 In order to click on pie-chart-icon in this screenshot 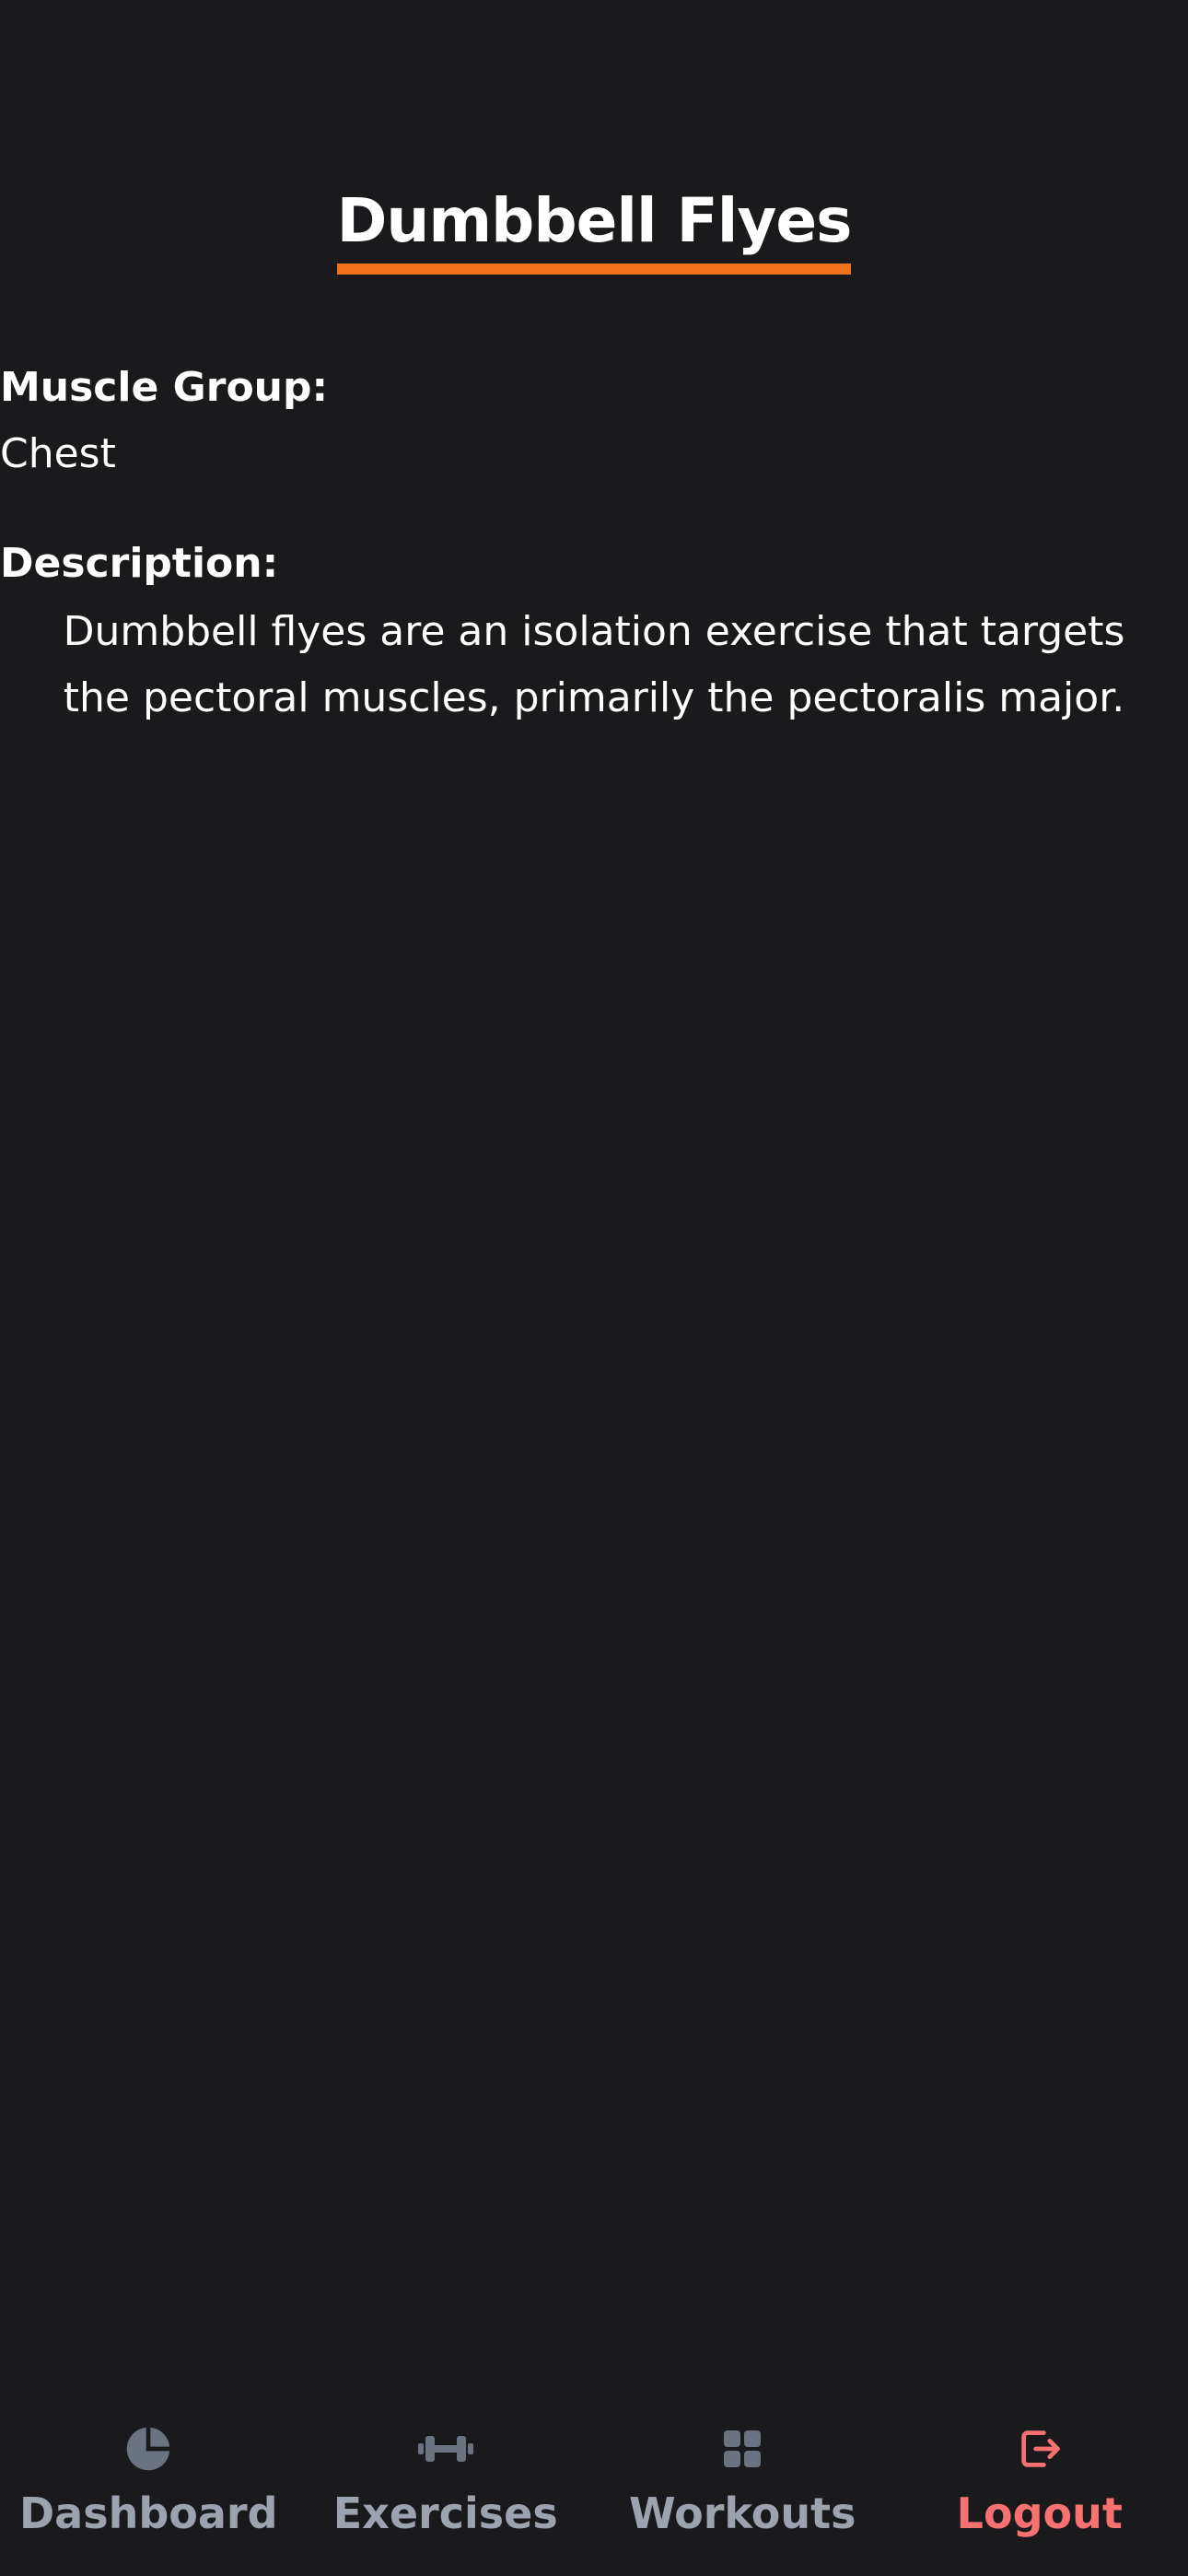, I will do `click(148, 2448)`.